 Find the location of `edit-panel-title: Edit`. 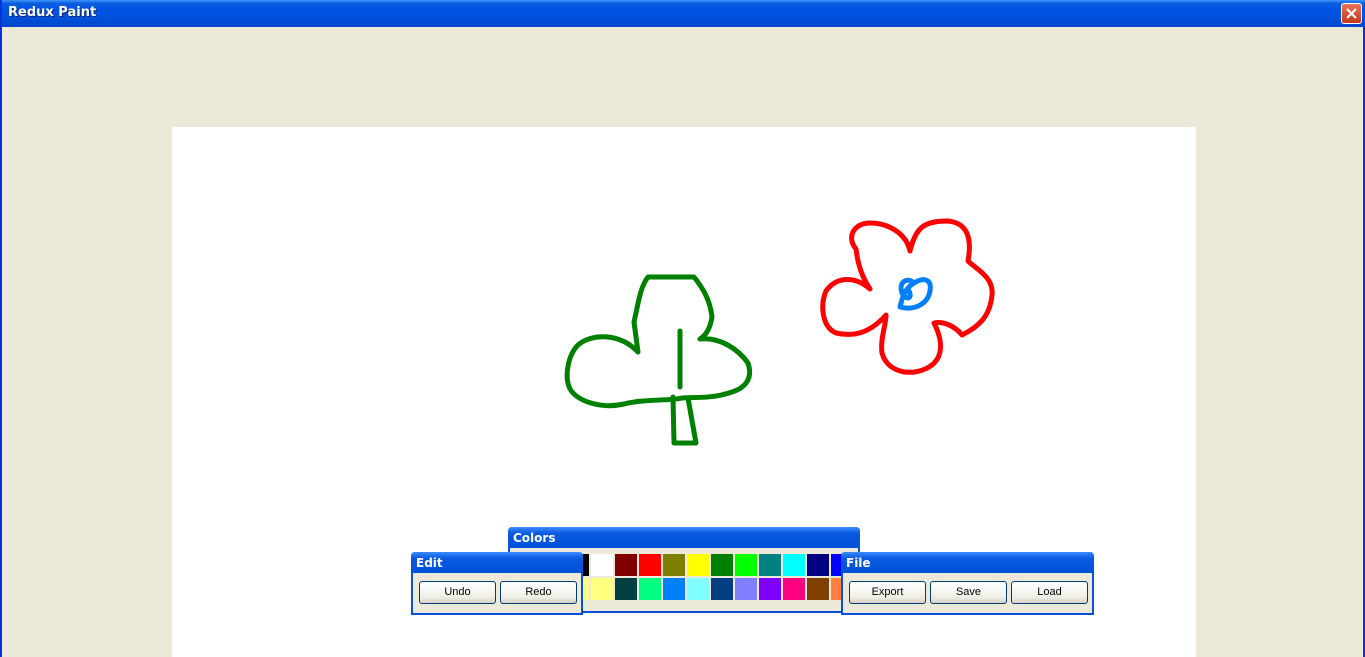

edit-panel-title: Edit is located at coordinates (497, 562).